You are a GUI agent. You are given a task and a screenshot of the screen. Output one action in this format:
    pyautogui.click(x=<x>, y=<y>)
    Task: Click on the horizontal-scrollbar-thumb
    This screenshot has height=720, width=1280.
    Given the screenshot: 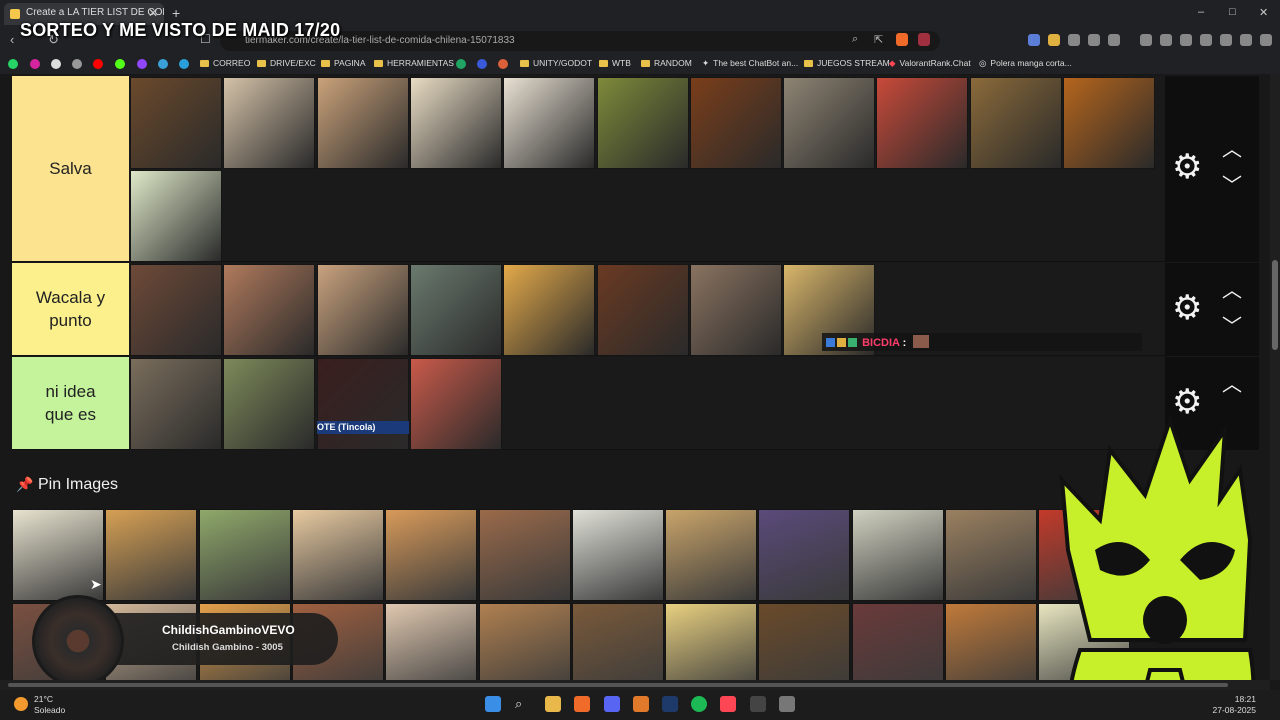 What is the action you would take?
    pyautogui.click(x=618, y=685)
    